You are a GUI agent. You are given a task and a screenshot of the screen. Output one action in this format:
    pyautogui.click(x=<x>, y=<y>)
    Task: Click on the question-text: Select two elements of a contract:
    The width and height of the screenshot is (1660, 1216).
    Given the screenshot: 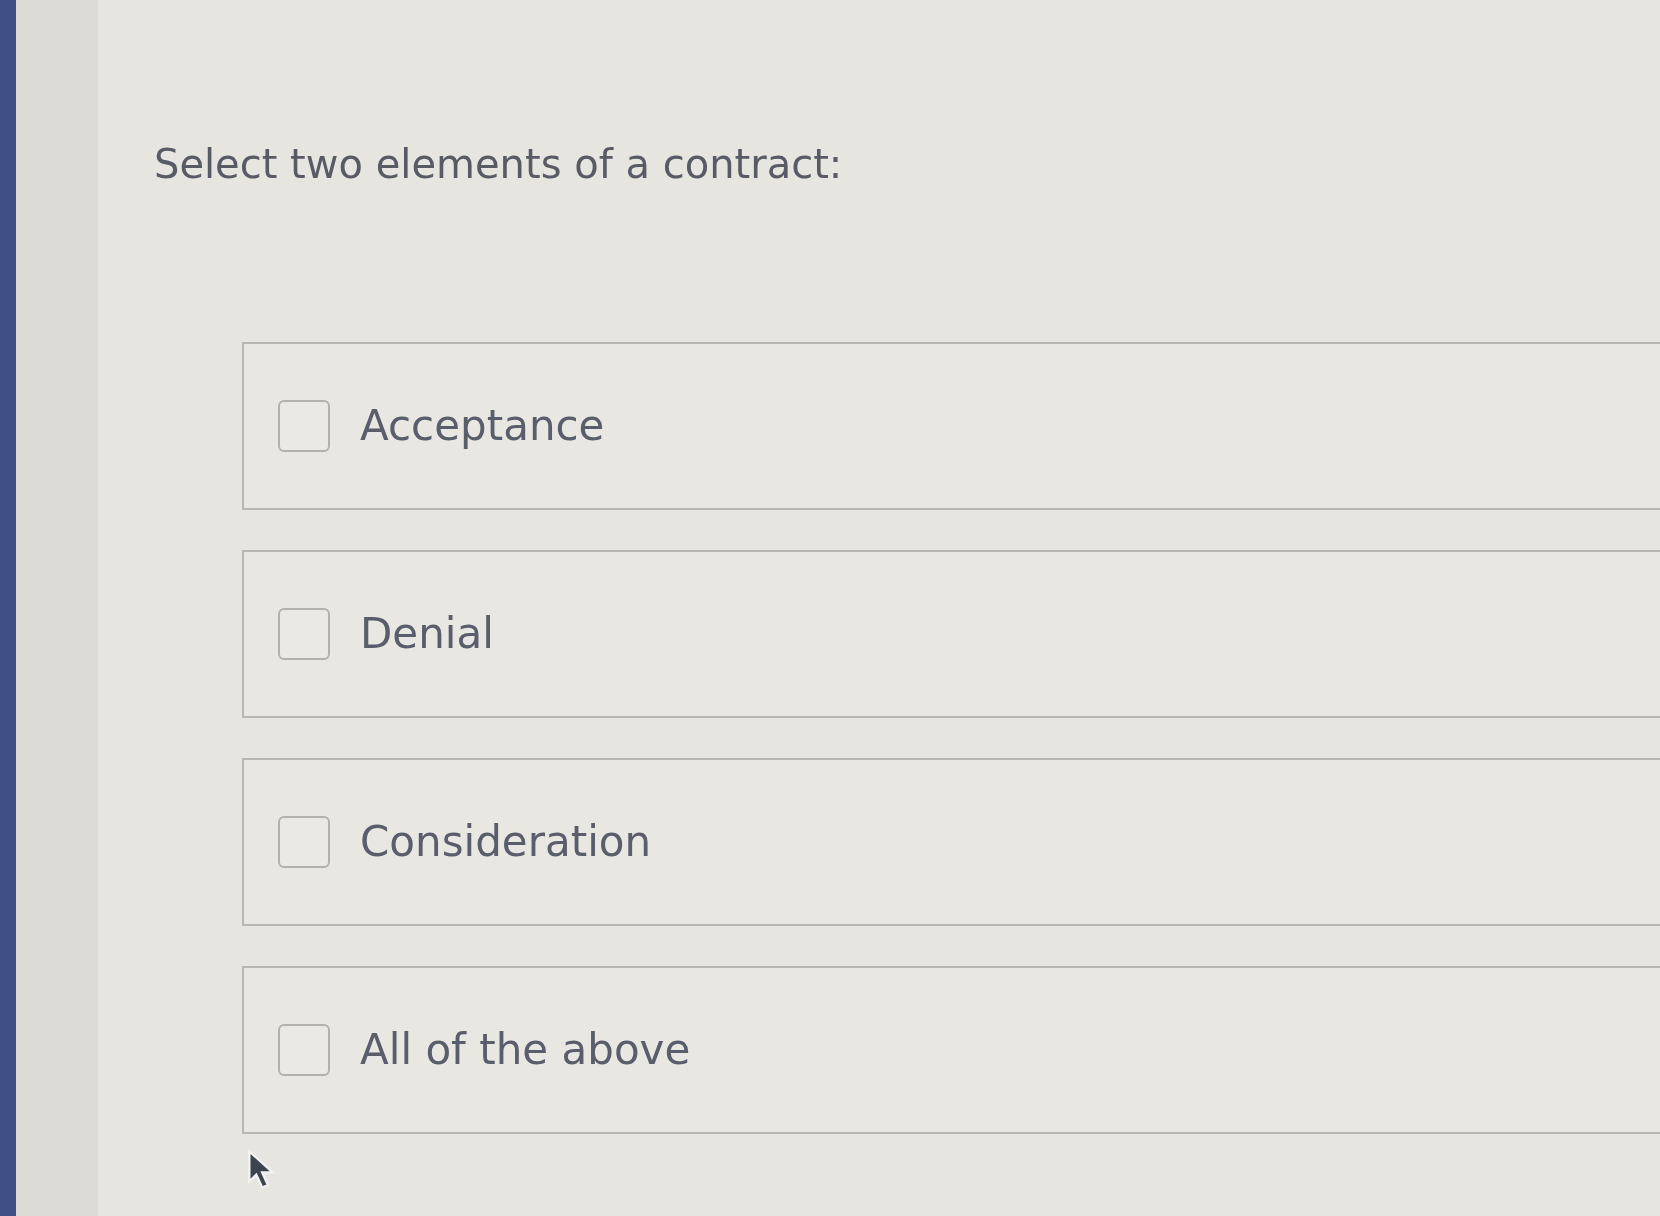 What is the action you would take?
    pyautogui.click(x=498, y=164)
    